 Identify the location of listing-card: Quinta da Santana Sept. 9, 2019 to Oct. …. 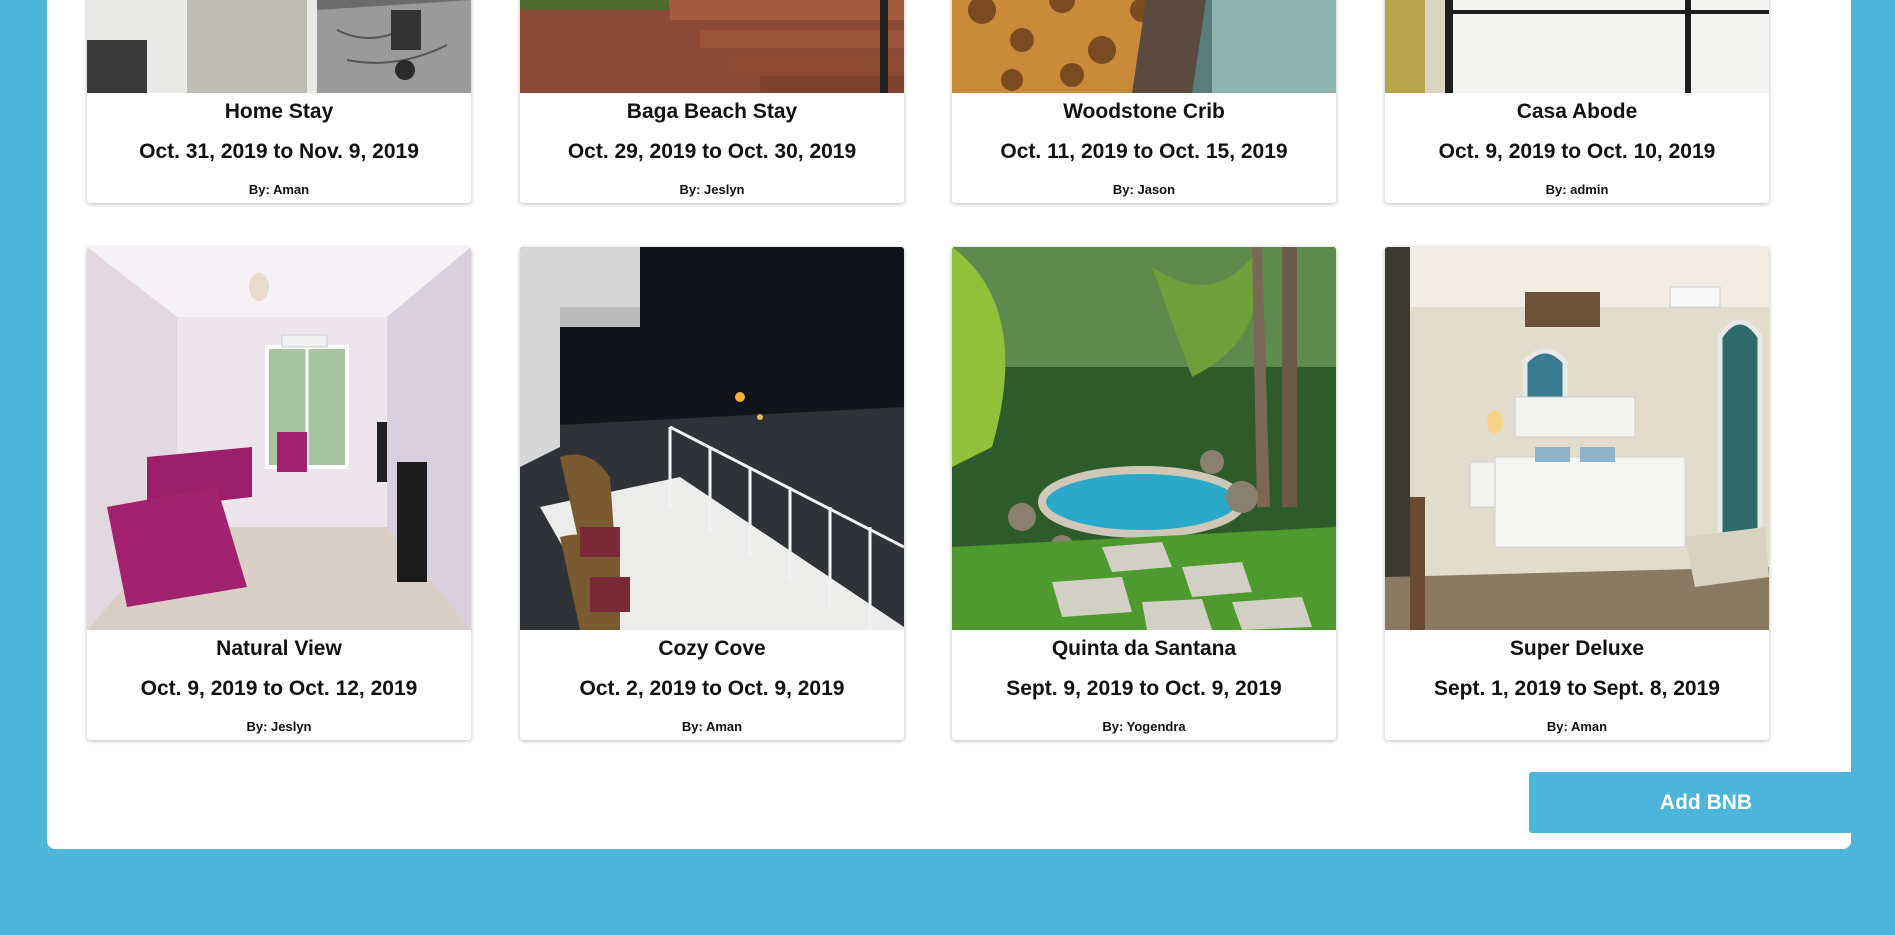
(1144, 493).